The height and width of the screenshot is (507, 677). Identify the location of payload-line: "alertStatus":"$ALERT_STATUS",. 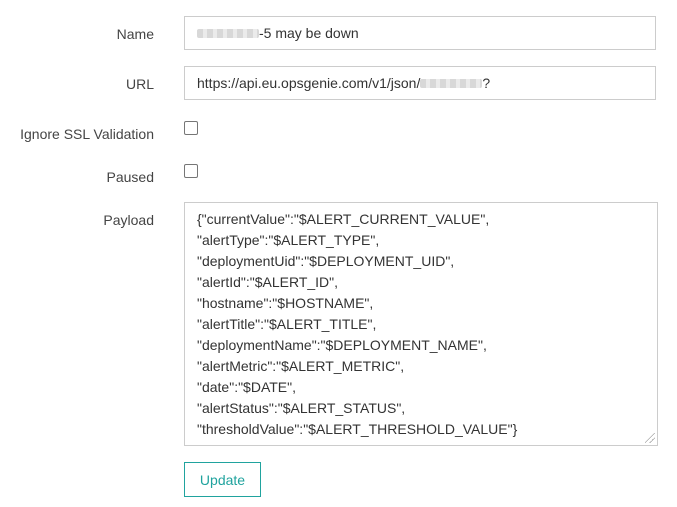
(301, 408).